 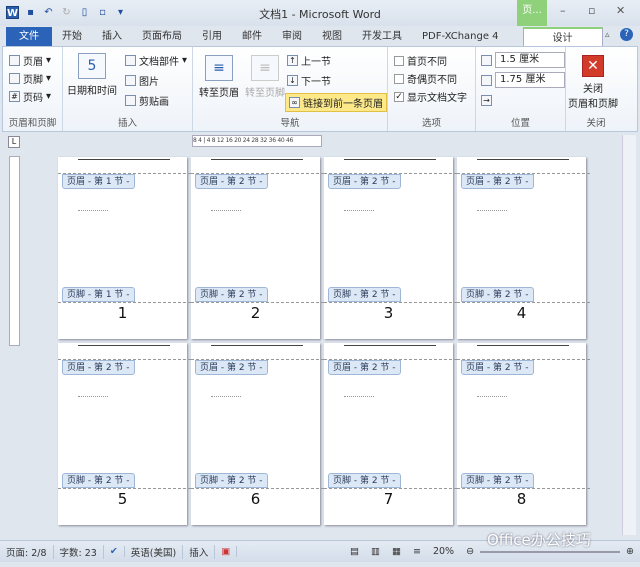 What do you see at coordinates (79, 551) in the screenshot?
I see `word-count: 字数: 23` at bounding box center [79, 551].